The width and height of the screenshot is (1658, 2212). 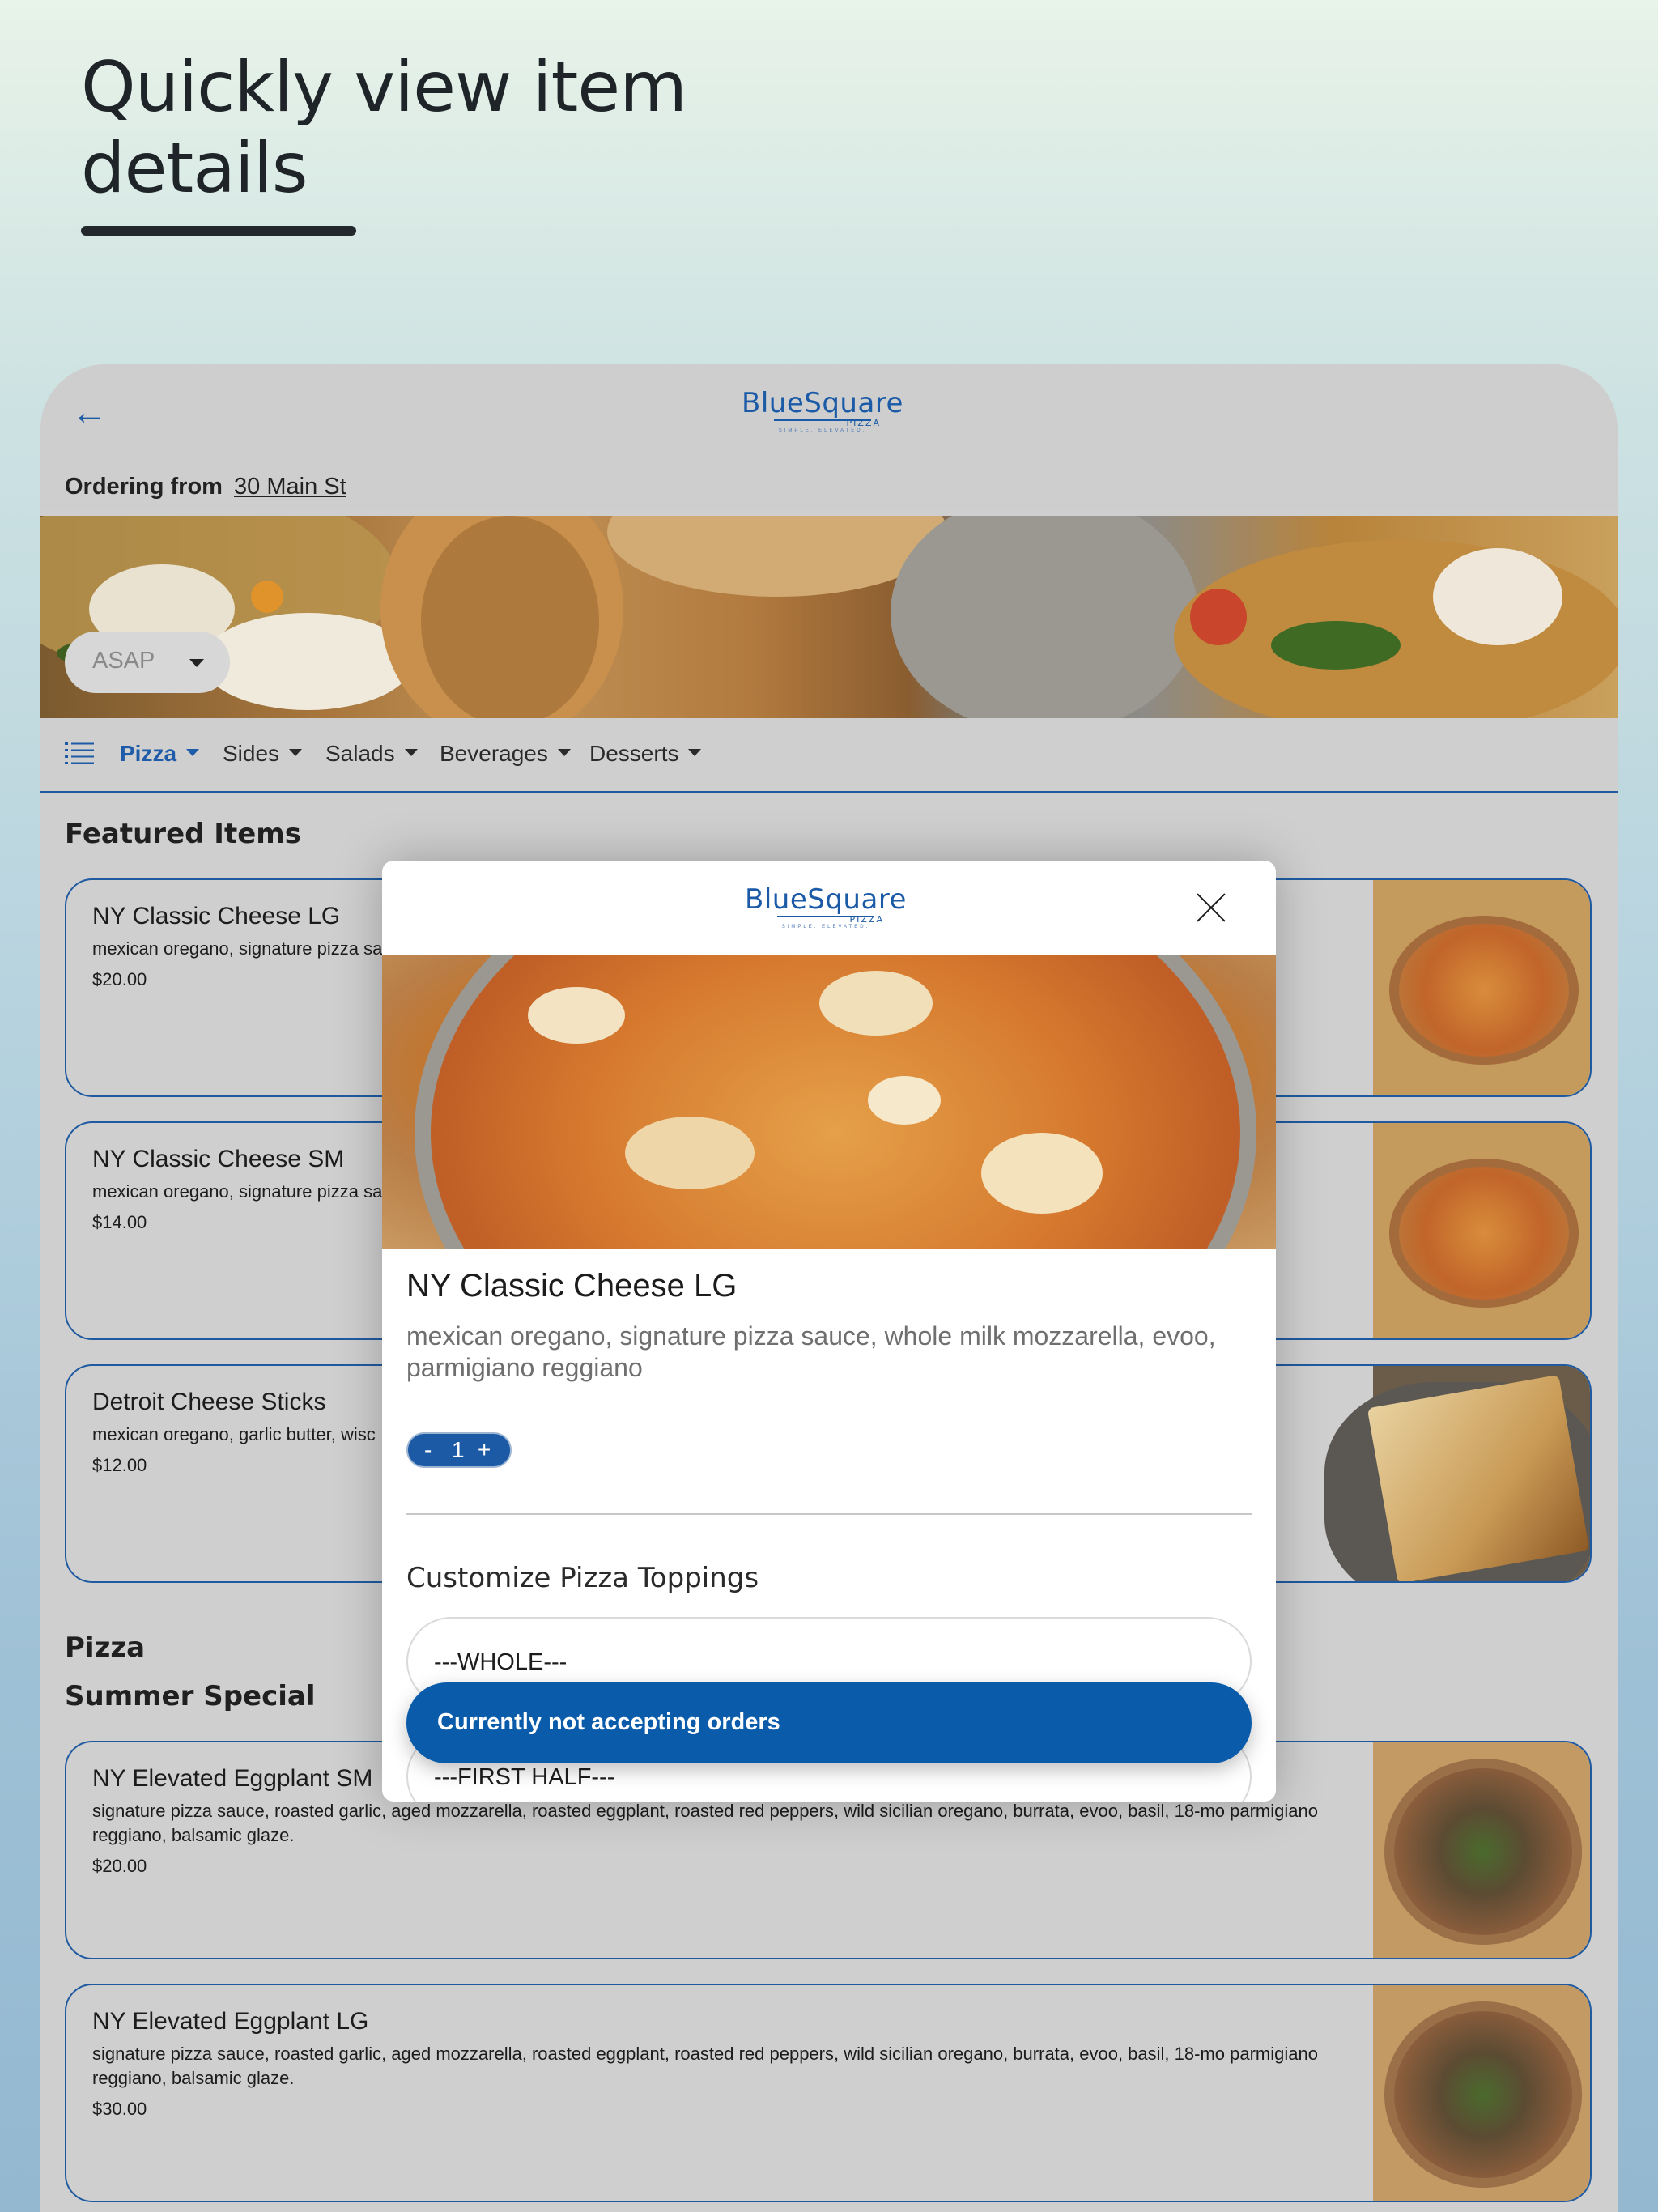 What do you see at coordinates (608, 1722) in the screenshot?
I see `cta-label: Currently not accepting orders` at bounding box center [608, 1722].